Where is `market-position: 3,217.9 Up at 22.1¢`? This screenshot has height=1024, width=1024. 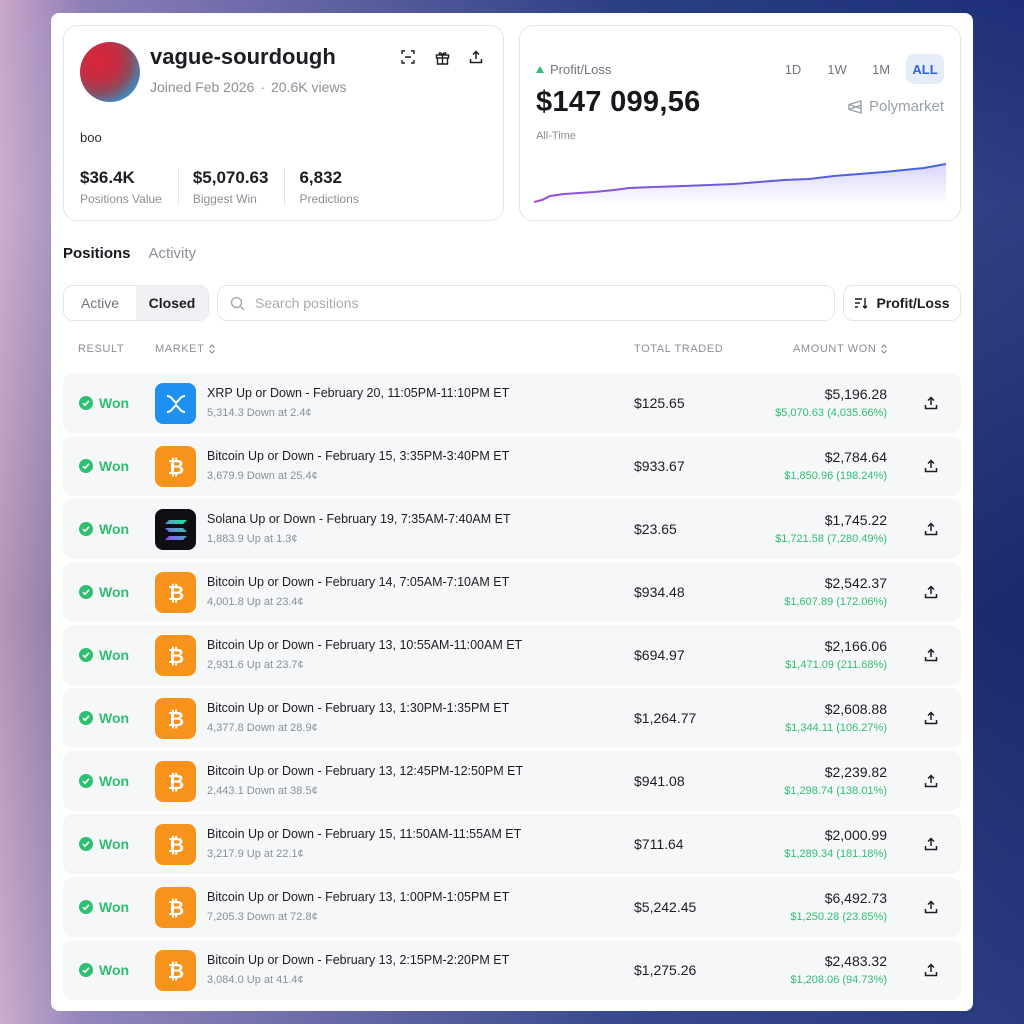
market-position: 3,217.9 Up at 22.1¢ is located at coordinates (255, 854).